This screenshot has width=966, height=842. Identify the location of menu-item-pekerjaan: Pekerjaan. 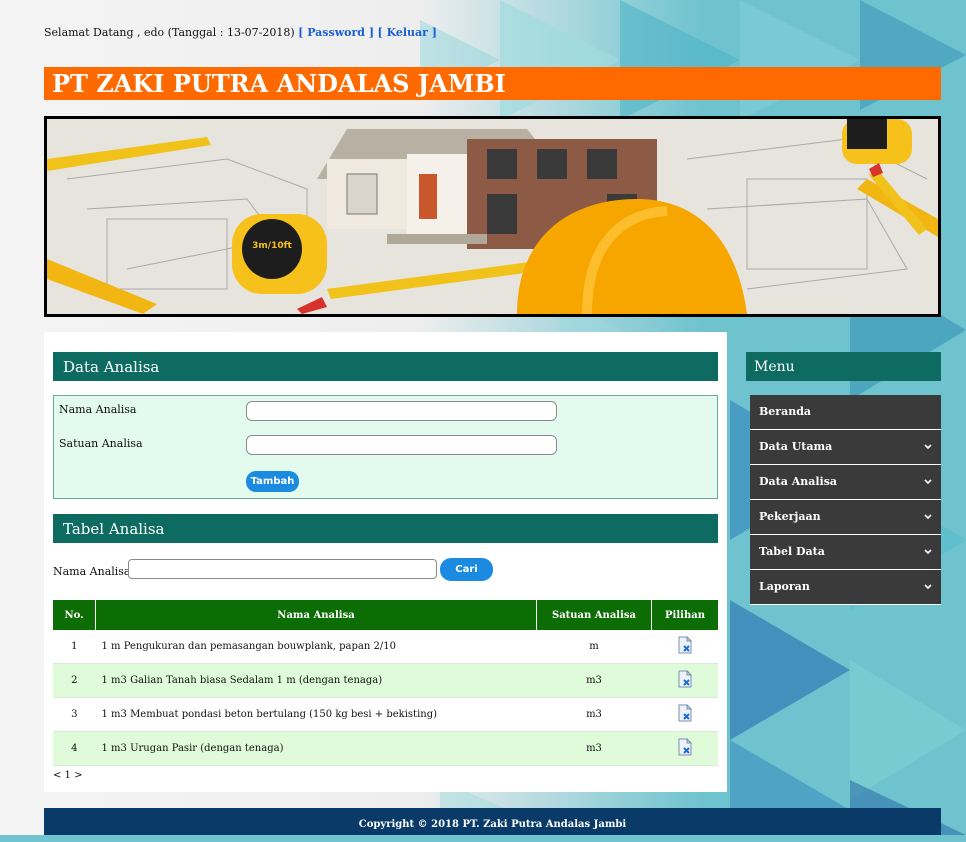
(845, 517).